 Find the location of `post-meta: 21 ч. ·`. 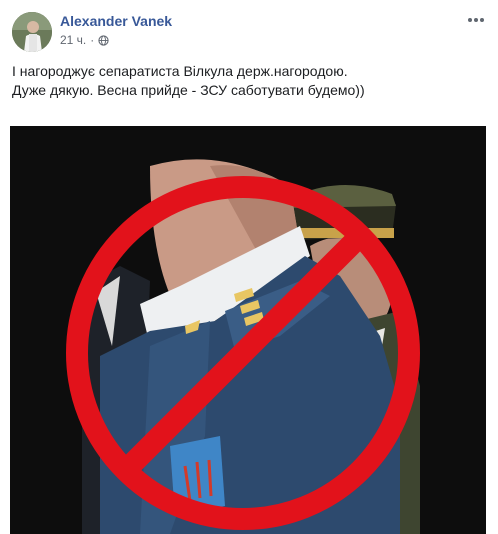

post-meta: 21 ч. · is located at coordinates (84, 40).